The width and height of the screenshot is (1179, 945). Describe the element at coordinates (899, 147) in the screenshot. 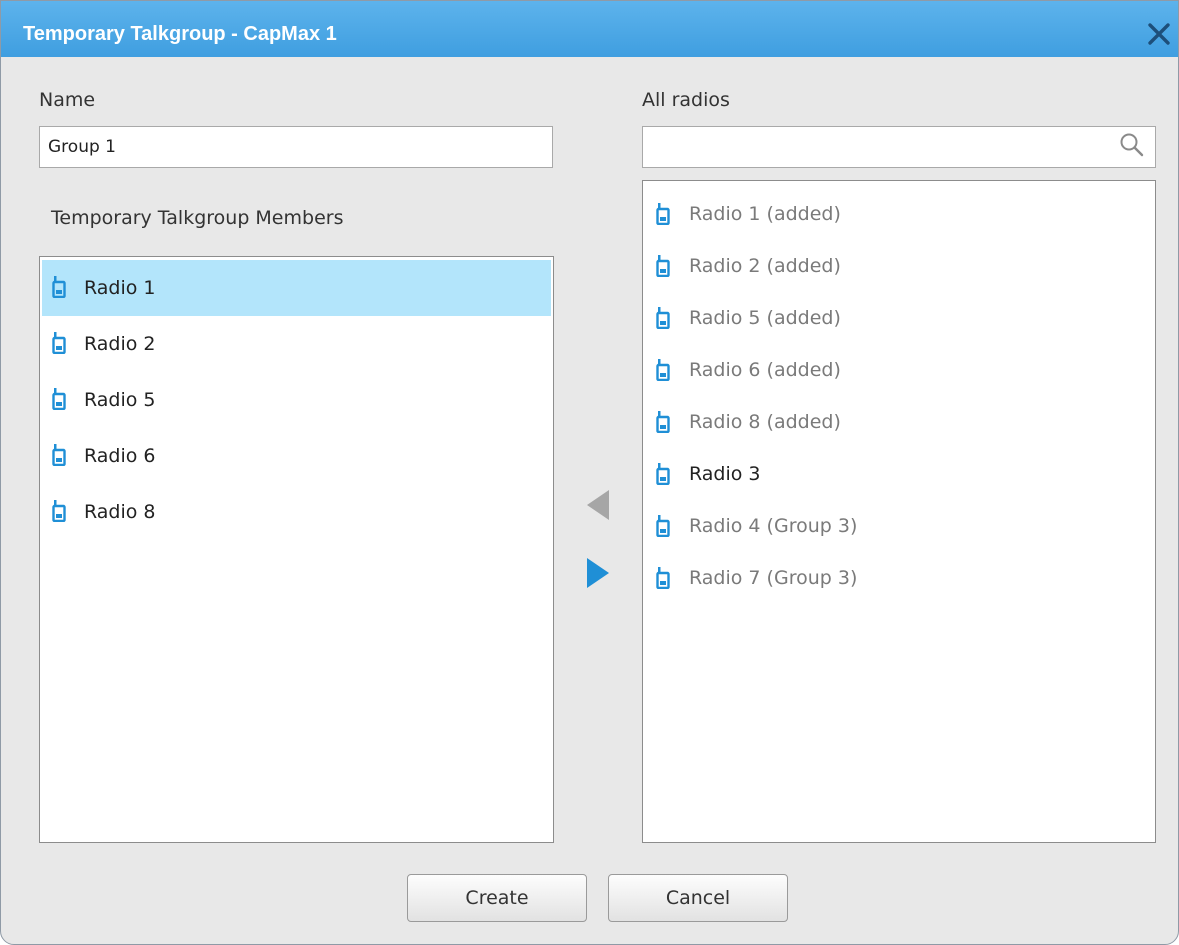

I see `search-input` at that location.